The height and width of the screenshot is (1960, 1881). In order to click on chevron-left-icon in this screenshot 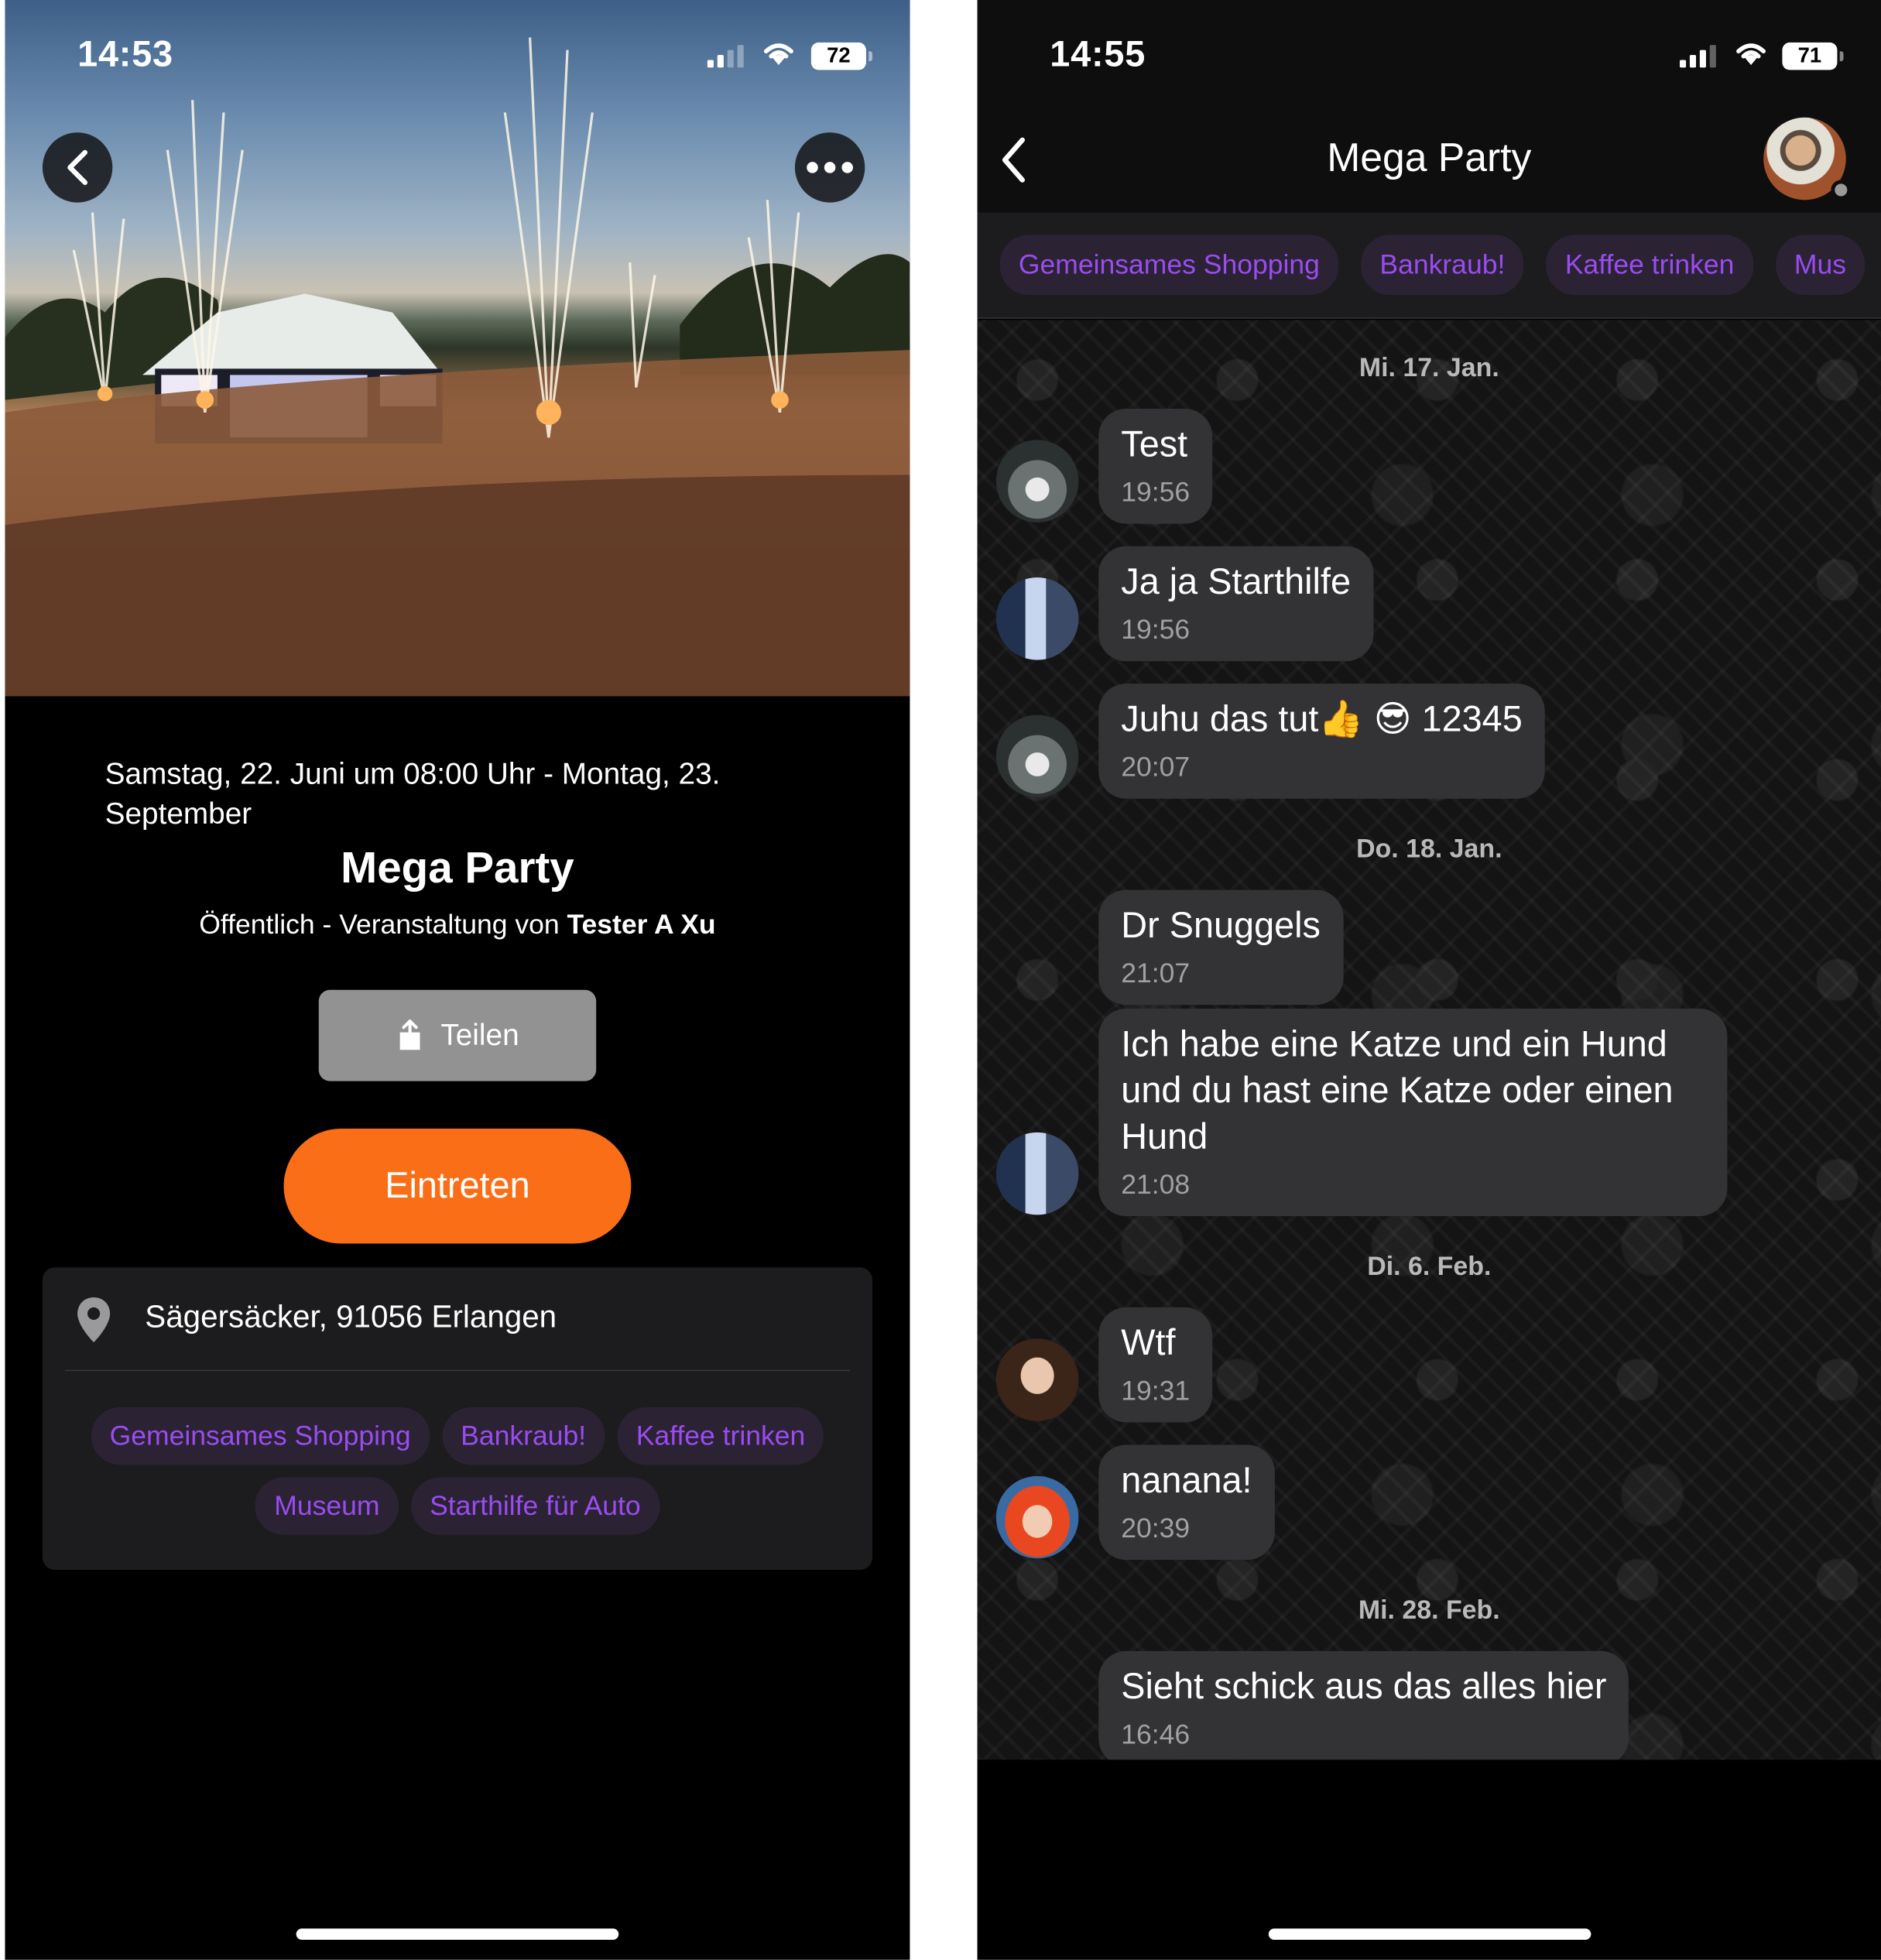, I will do `click(77, 167)`.